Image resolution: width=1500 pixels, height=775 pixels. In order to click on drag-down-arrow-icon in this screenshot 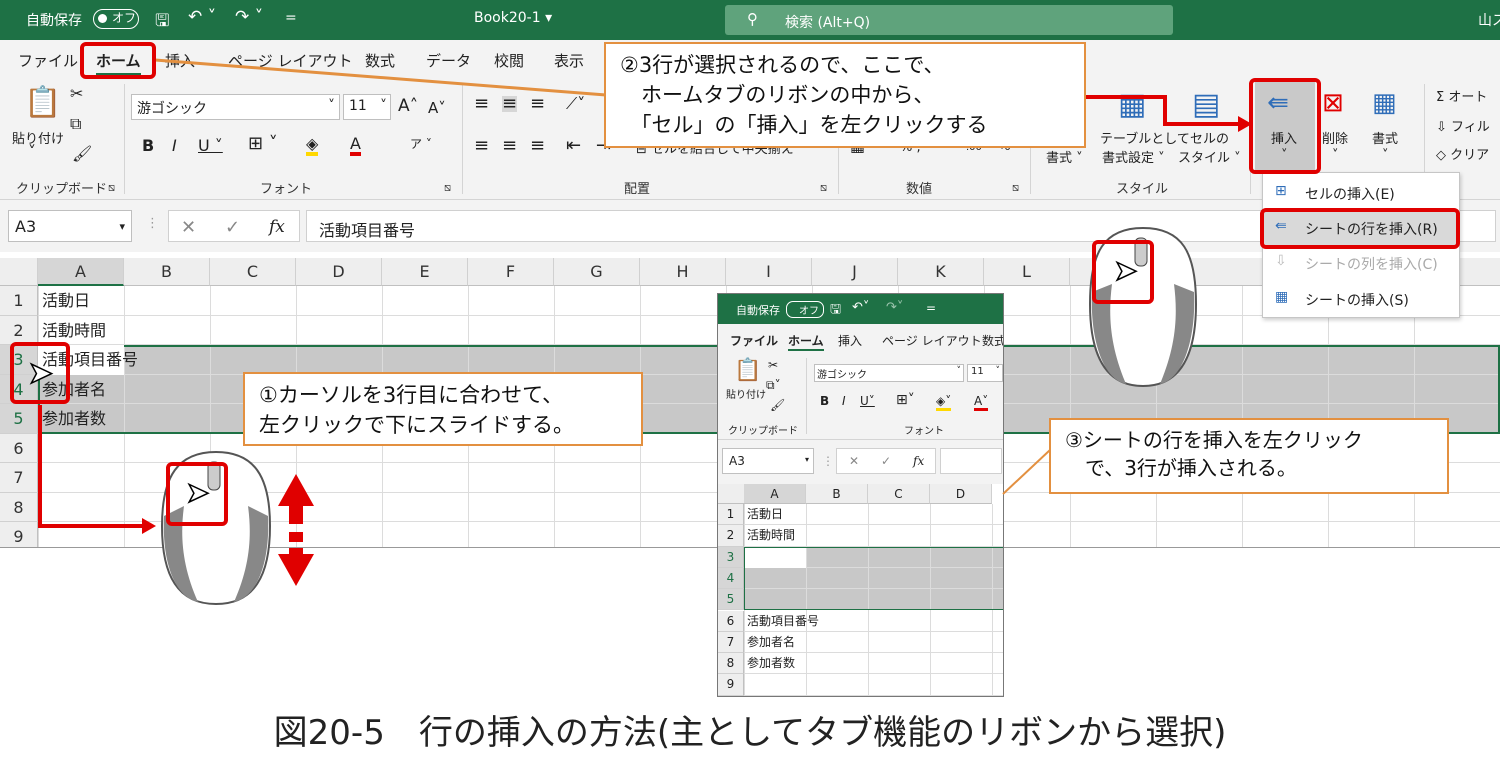, I will do `click(296, 530)`.